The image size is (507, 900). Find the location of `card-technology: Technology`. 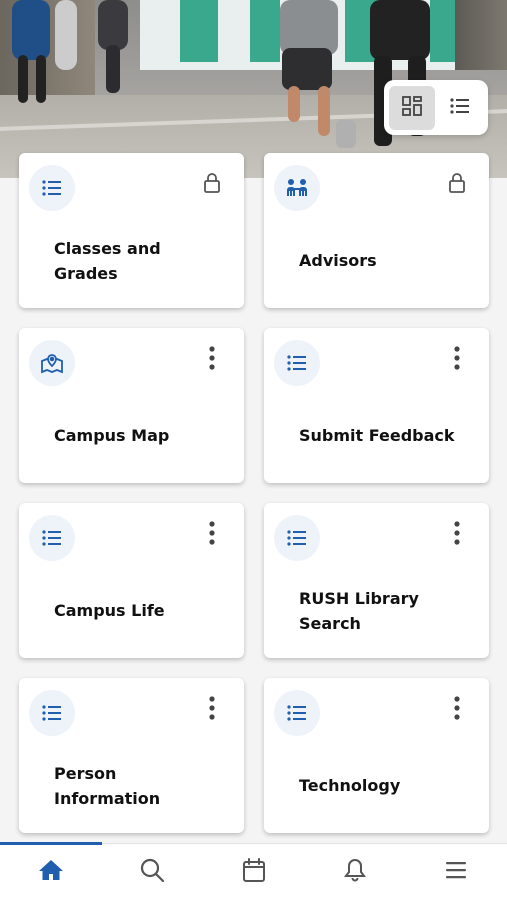

card-technology: Technology is located at coordinates (376, 755).